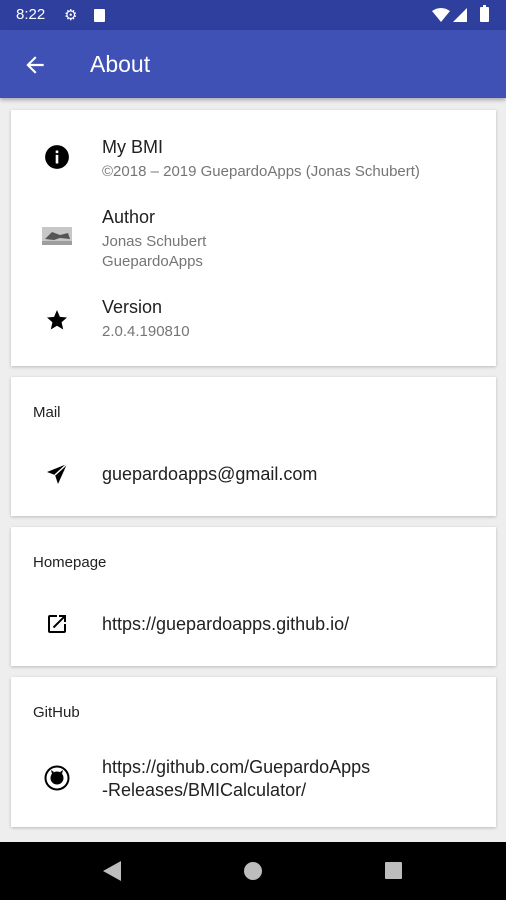 Image resolution: width=506 pixels, height=900 pixels. I want to click on gear-icon: ⚙, so click(71, 15).